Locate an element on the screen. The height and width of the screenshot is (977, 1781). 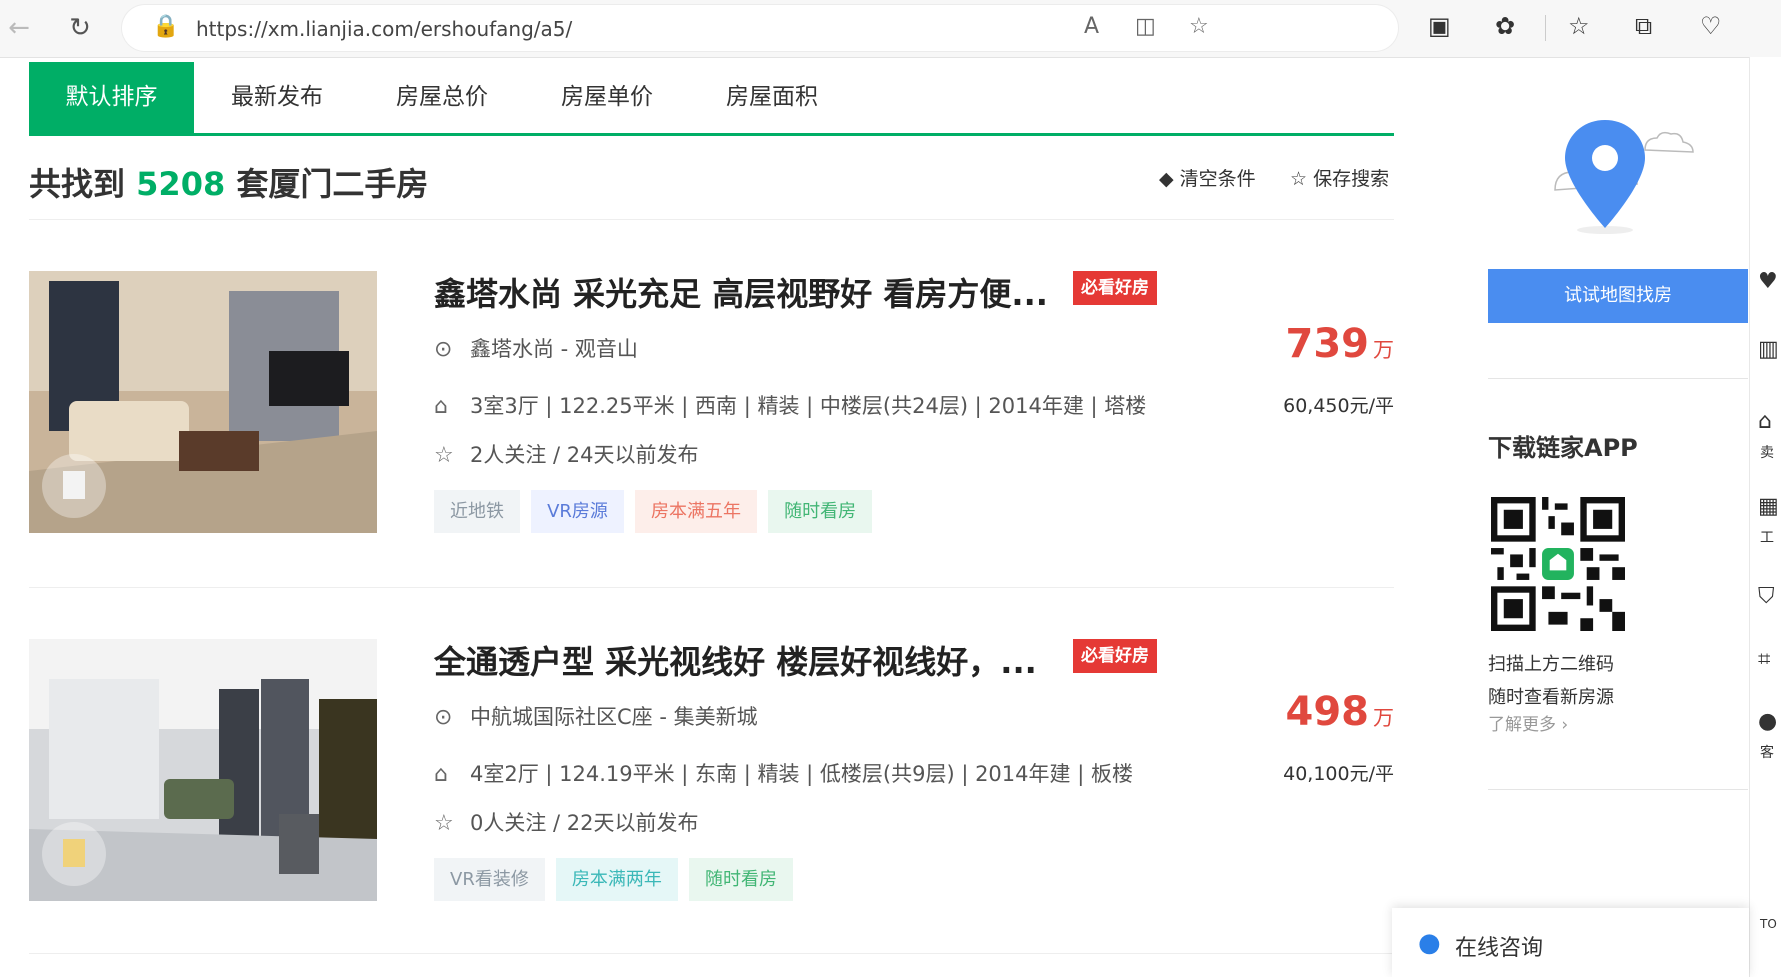
service-label: 客 is located at coordinates (1767, 752).